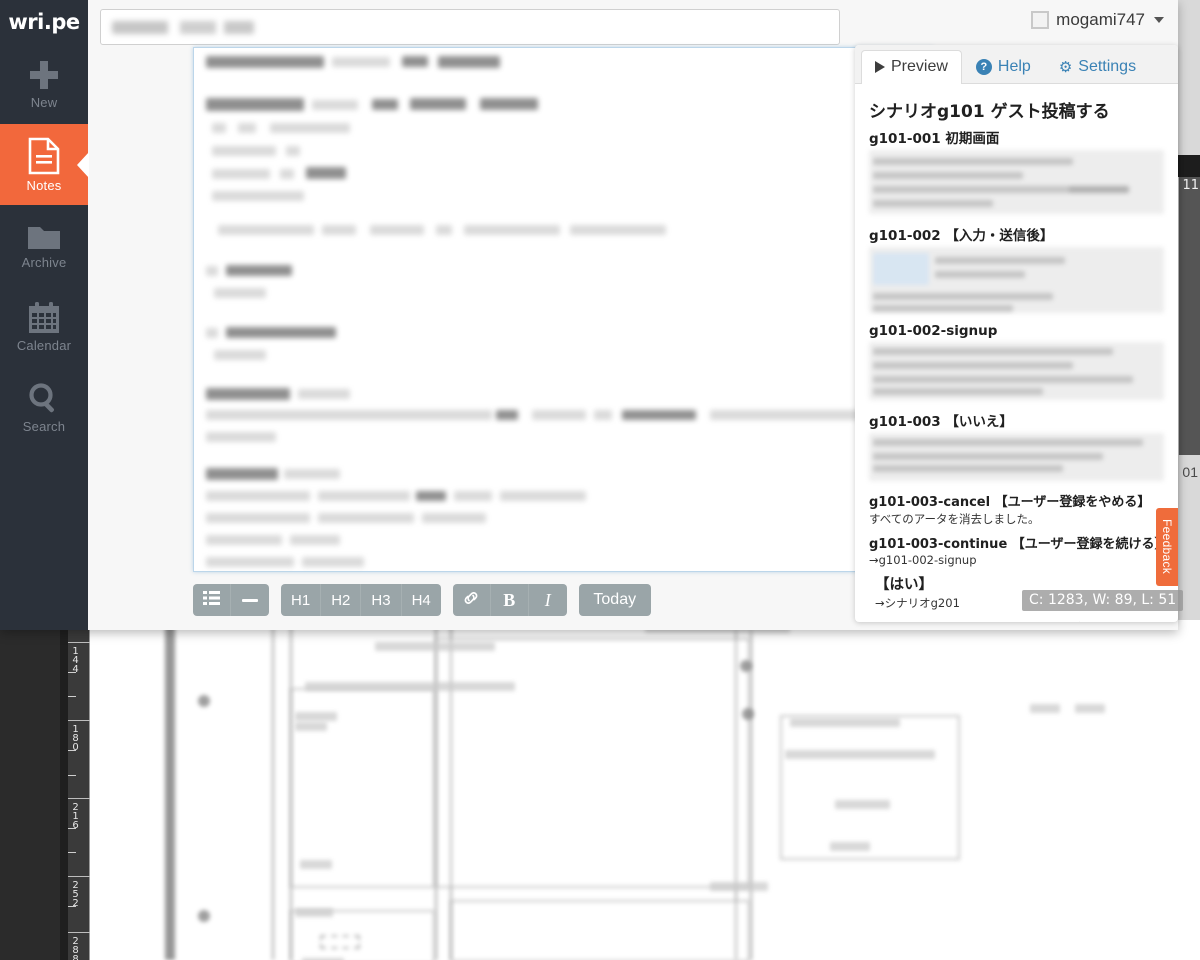 This screenshot has height=960, width=1200. Describe the element at coordinates (75, 737) in the screenshot. I see `ruler-label: 180` at that location.